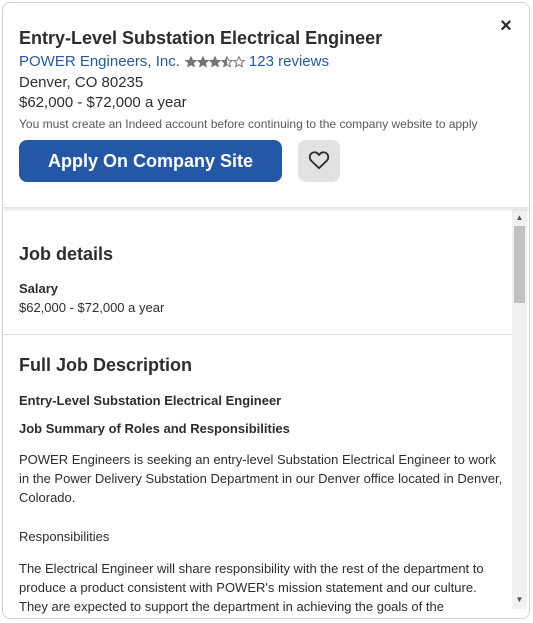  What do you see at coordinates (99, 61) in the screenshot?
I see `company-link: POWER Engineers, Inc.` at bounding box center [99, 61].